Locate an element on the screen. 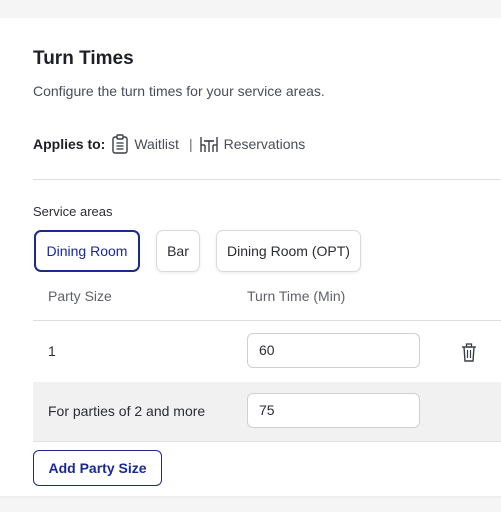 The width and height of the screenshot is (501, 512). service-areas-label: Service areas is located at coordinates (73, 211).